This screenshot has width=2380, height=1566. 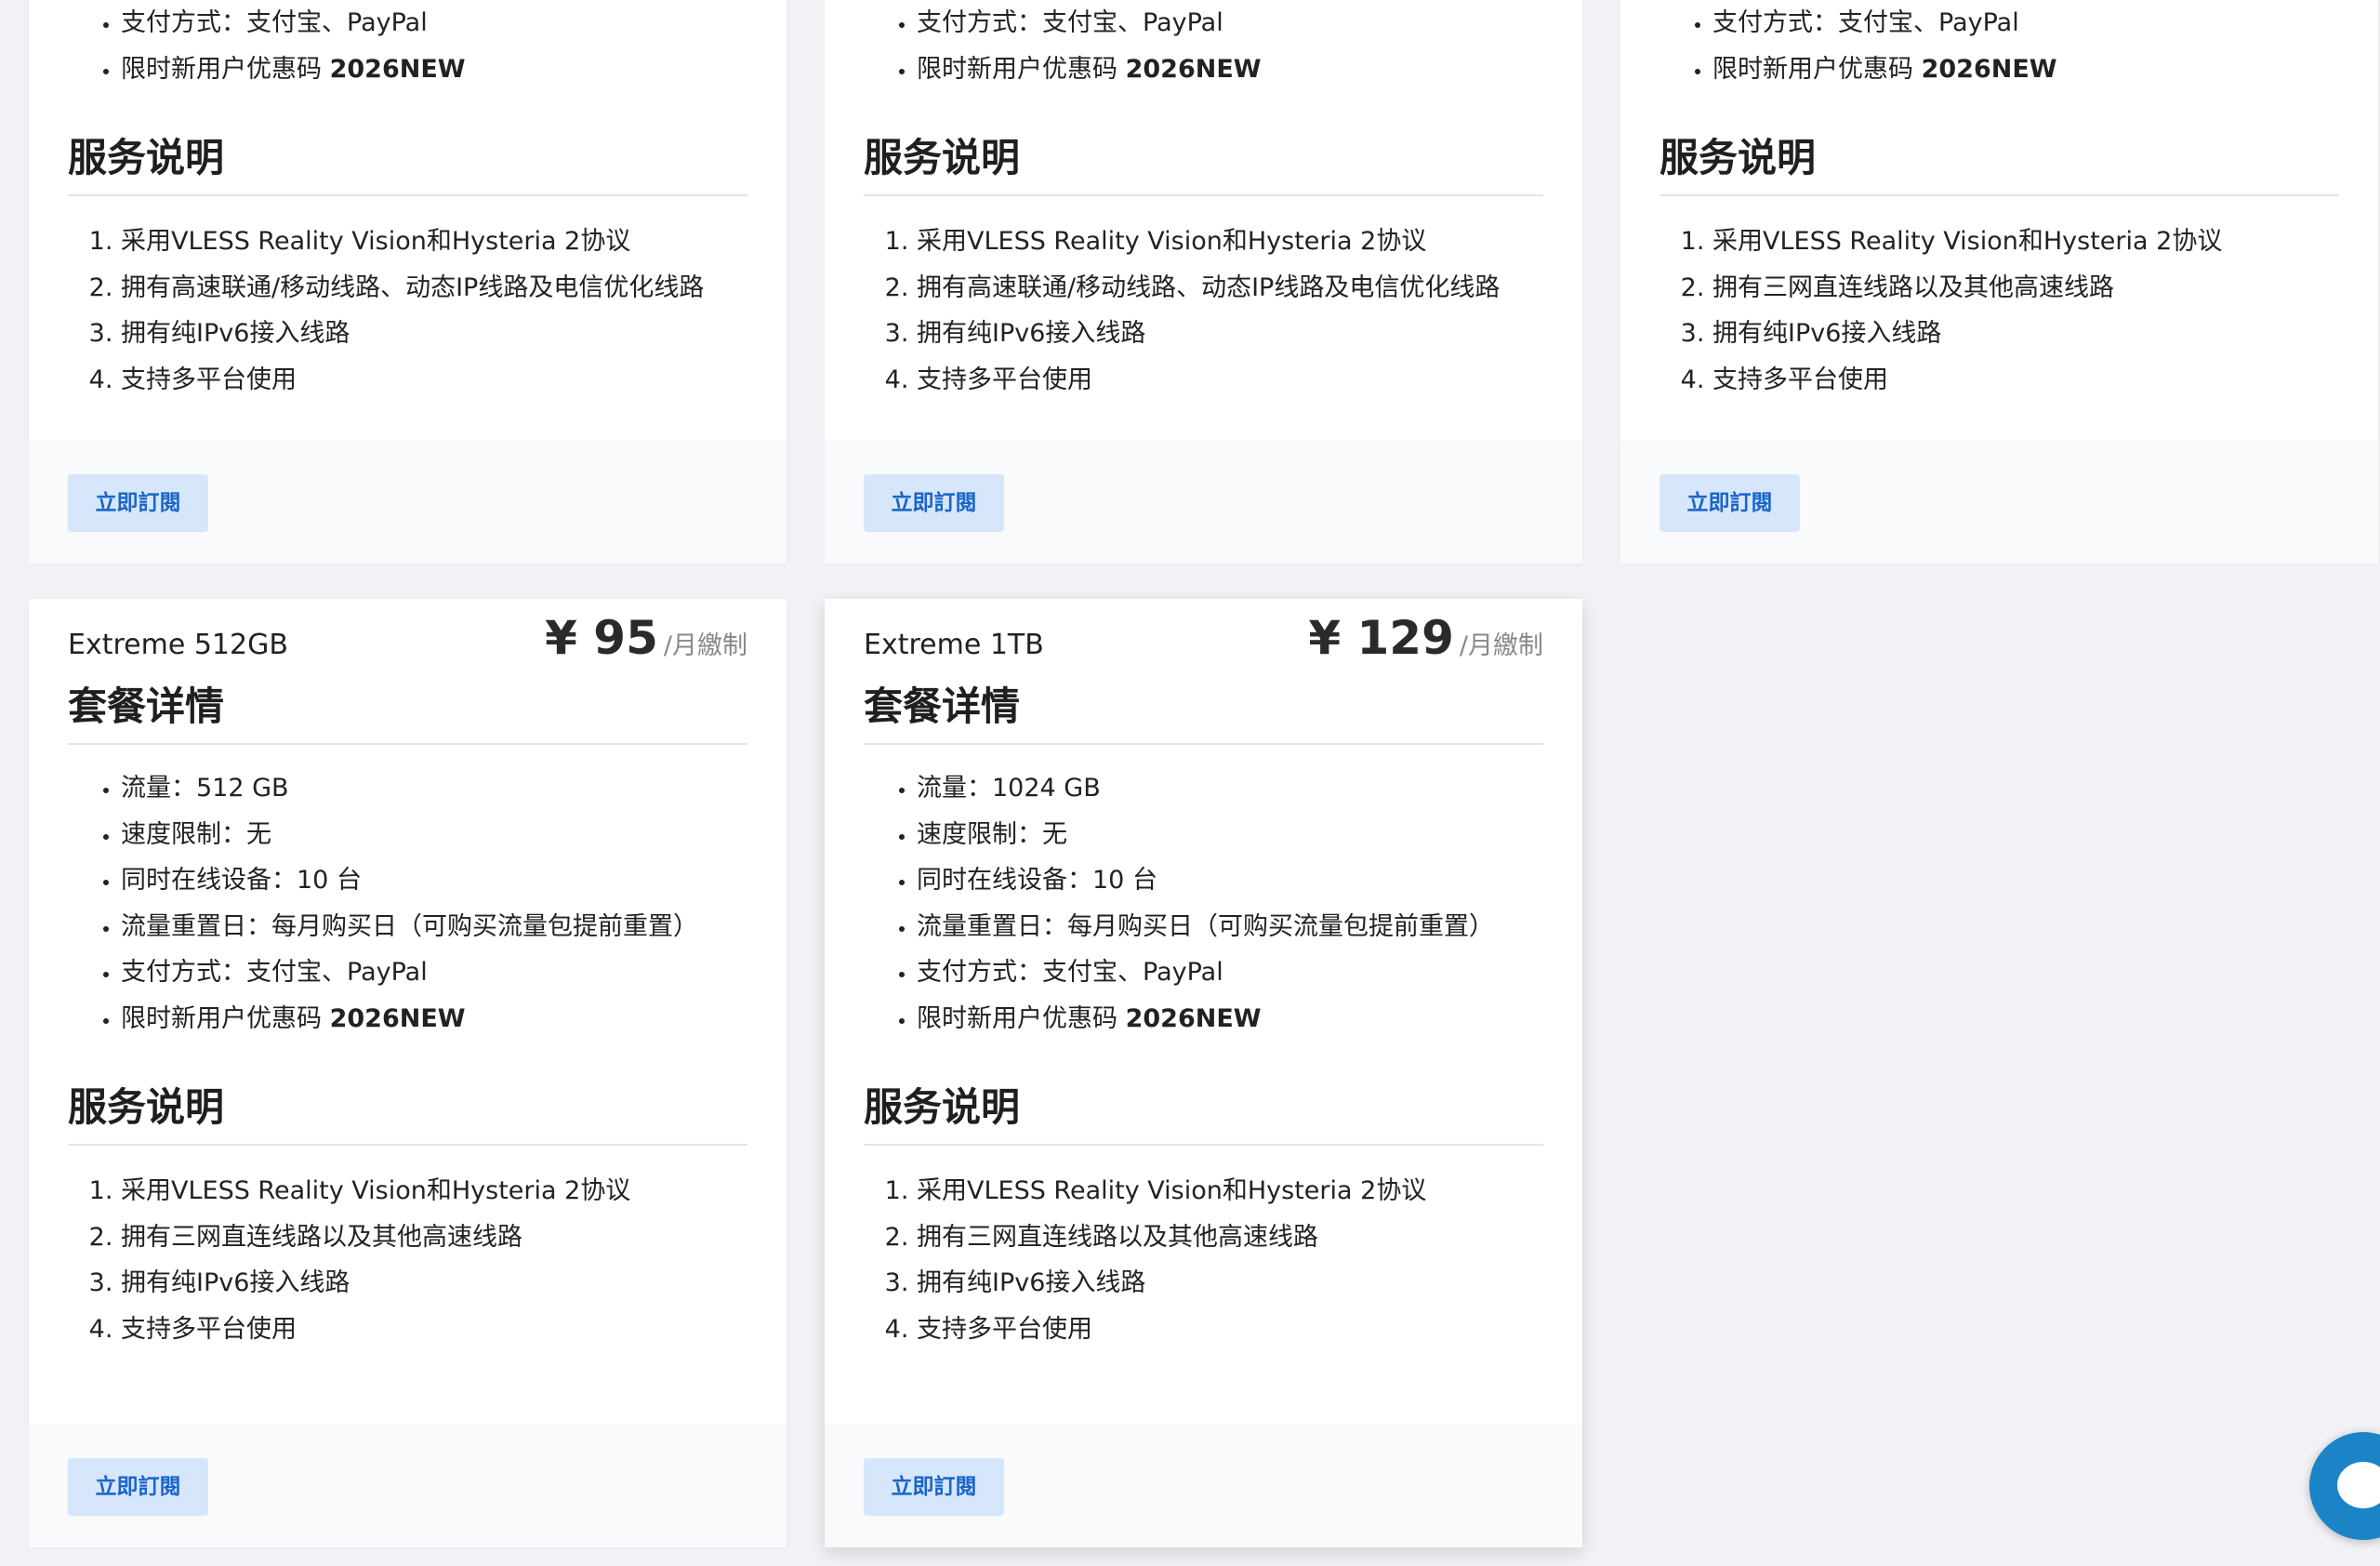 What do you see at coordinates (205, 788) in the screenshot?
I see `detail-text: 流量：512 GB` at bounding box center [205, 788].